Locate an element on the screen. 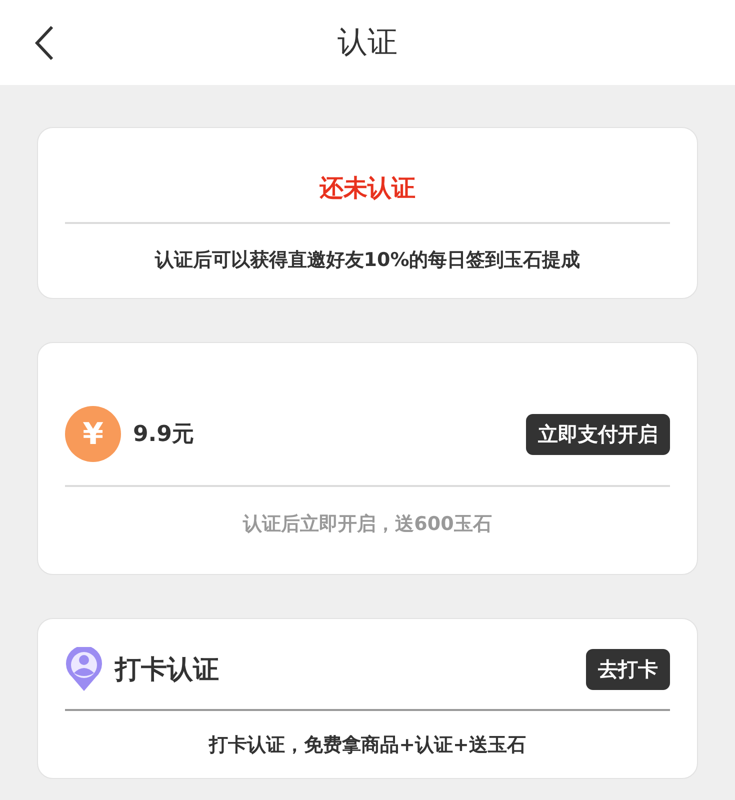  pay-button: 立即支付开启 is located at coordinates (598, 434).